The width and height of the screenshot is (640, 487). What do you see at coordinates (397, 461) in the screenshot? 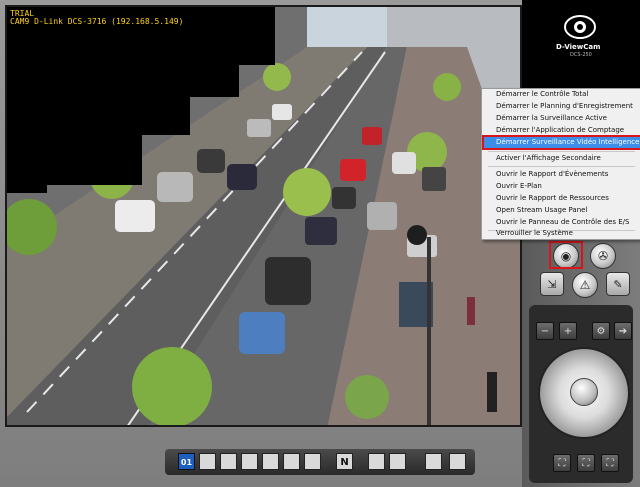
I see `layout-grid-b-button` at bounding box center [397, 461].